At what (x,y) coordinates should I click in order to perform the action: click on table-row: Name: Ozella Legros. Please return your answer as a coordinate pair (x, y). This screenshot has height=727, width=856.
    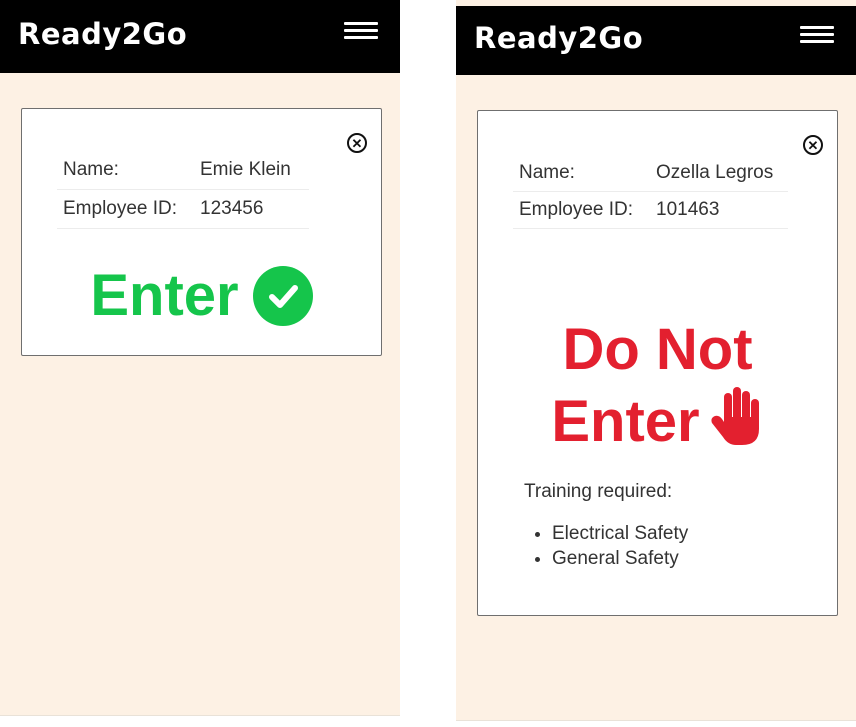
    Looking at the image, I should click on (650, 173).